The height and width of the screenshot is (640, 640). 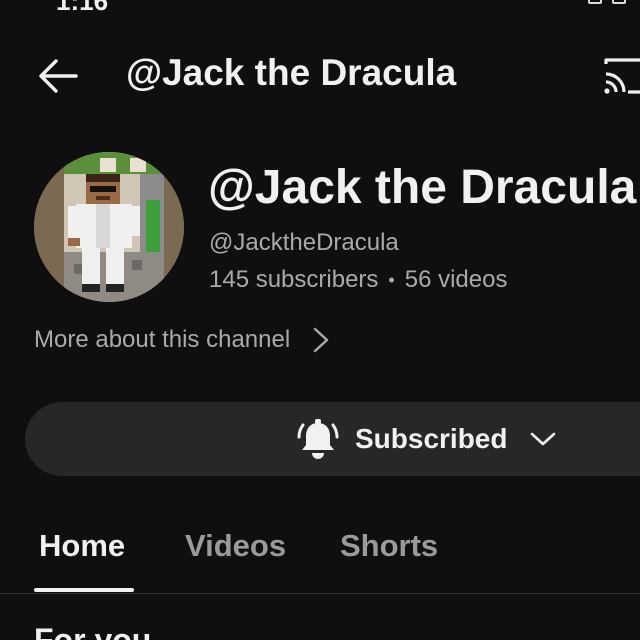 What do you see at coordinates (595, 2) in the screenshot?
I see `notification-icon` at bounding box center [595, 2].